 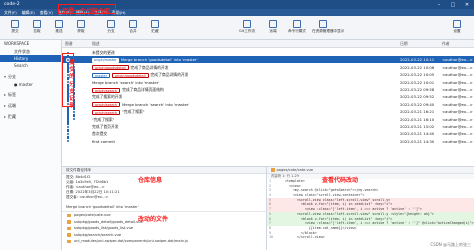 I want to click on maximize-icon: □, so click(x=453, y=4).